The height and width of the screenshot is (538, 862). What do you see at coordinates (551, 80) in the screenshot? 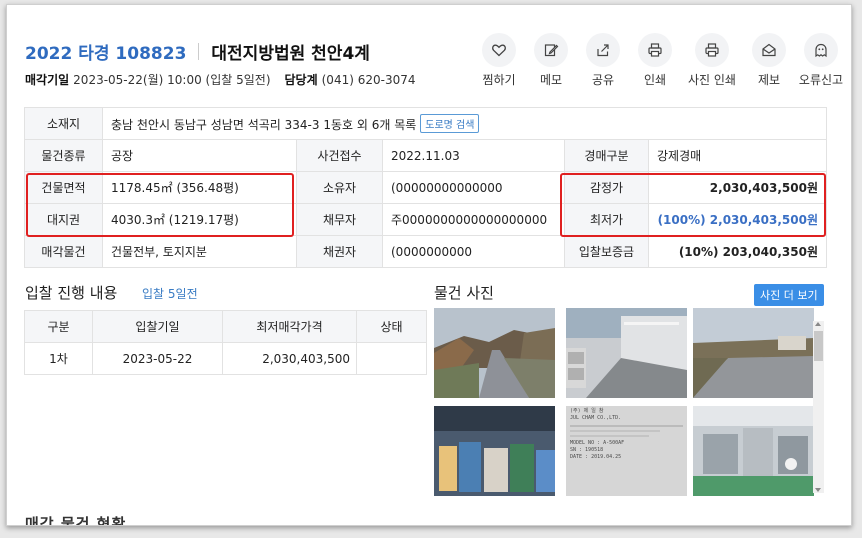
I see `memo-label: 메모` at bounding box center [551, 80].